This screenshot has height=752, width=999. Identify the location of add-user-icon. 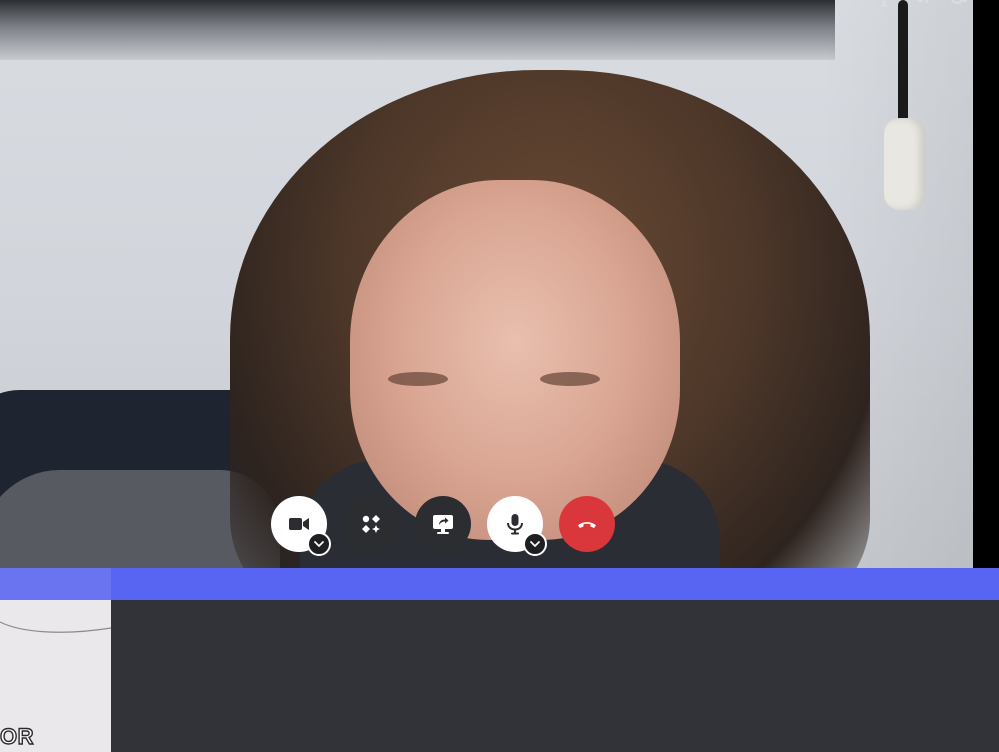
(922, 3).